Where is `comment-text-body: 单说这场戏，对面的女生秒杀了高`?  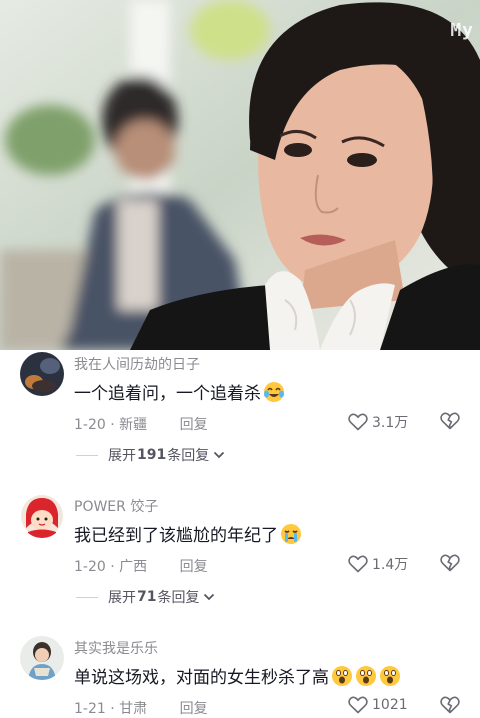 comment-text-body: 单说这场戏，对面的女生秒杀了高 is located at coordinates (201, 678).